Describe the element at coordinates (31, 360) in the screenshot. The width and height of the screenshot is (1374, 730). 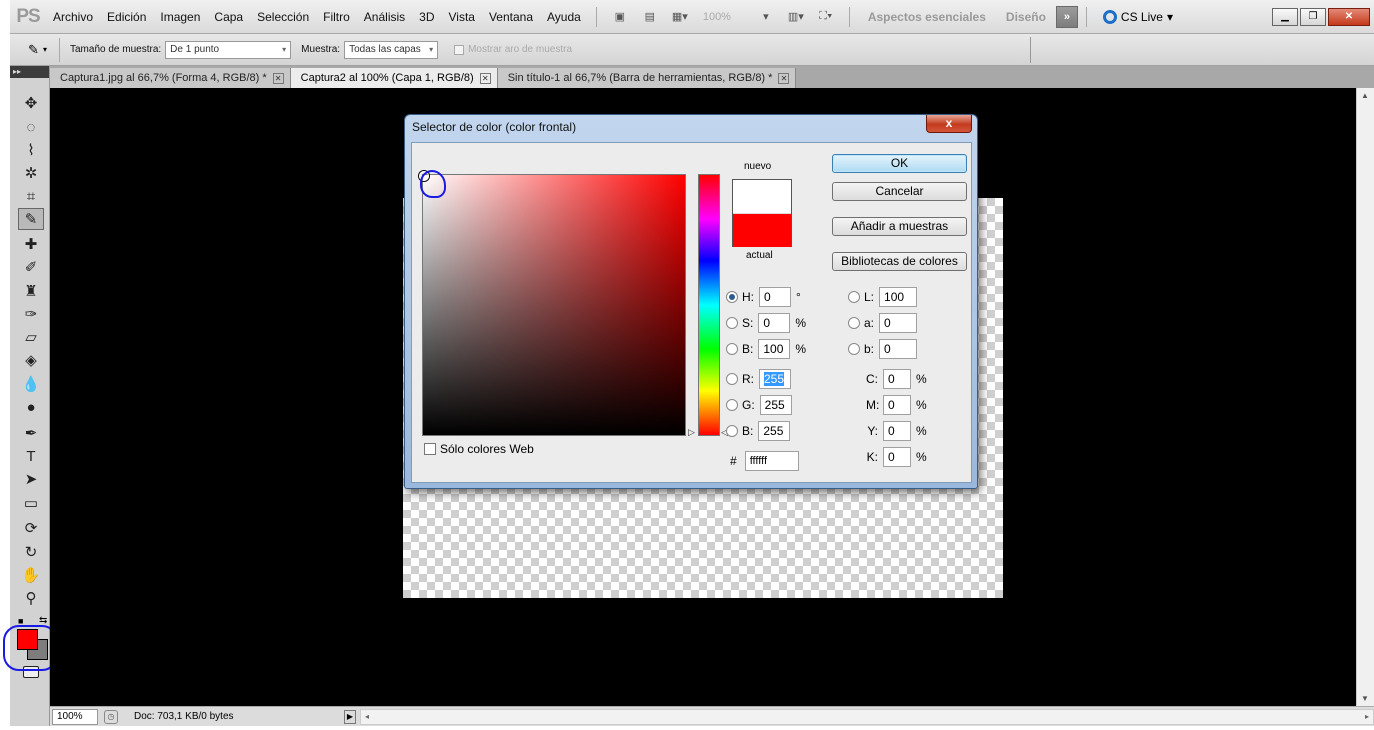
I see `paint-bucket-tool-icon: ◈` at that location.